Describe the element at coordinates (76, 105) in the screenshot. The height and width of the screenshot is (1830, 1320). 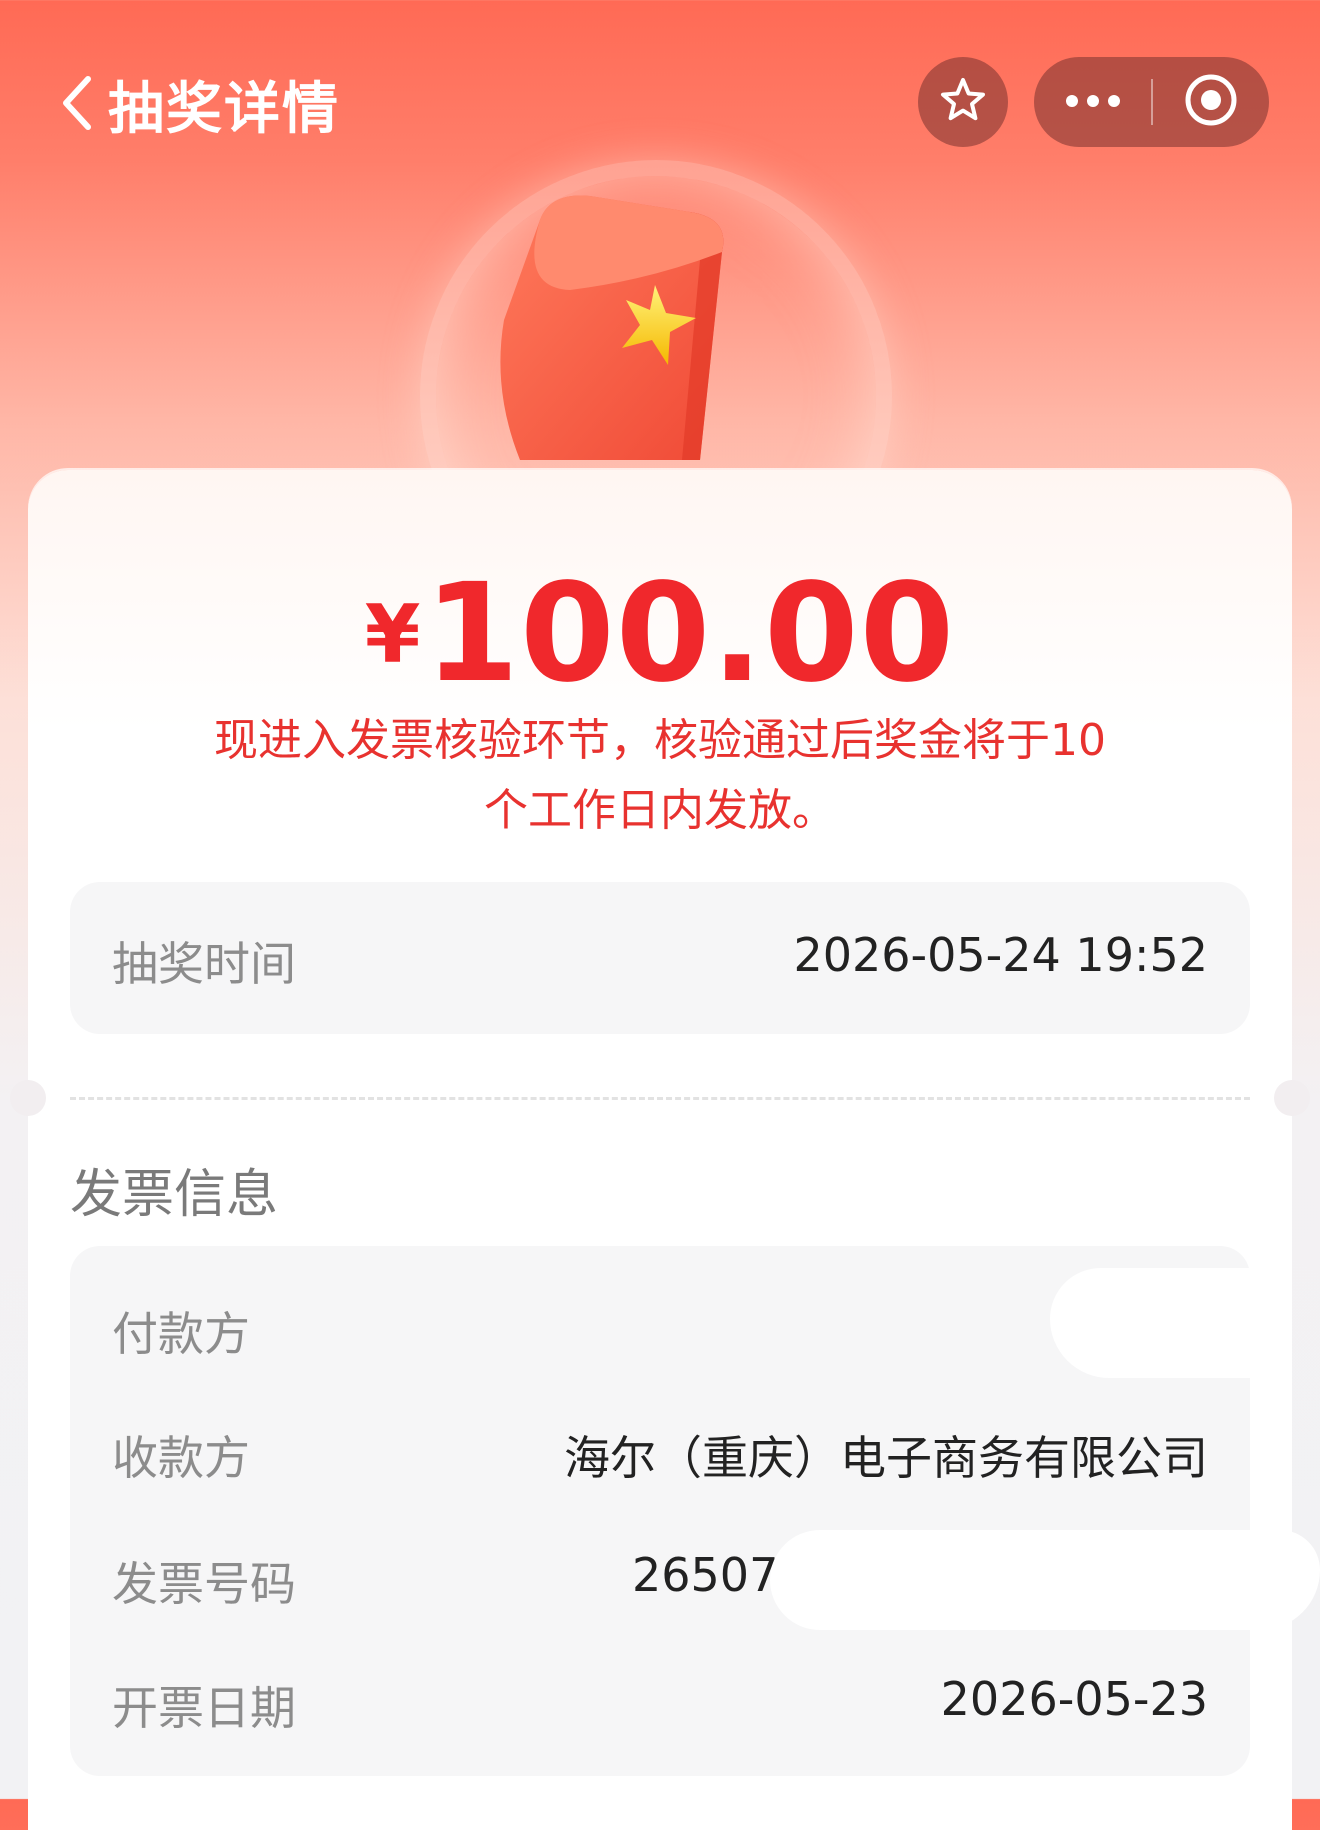
I see `chevron-left-icon` at that location.